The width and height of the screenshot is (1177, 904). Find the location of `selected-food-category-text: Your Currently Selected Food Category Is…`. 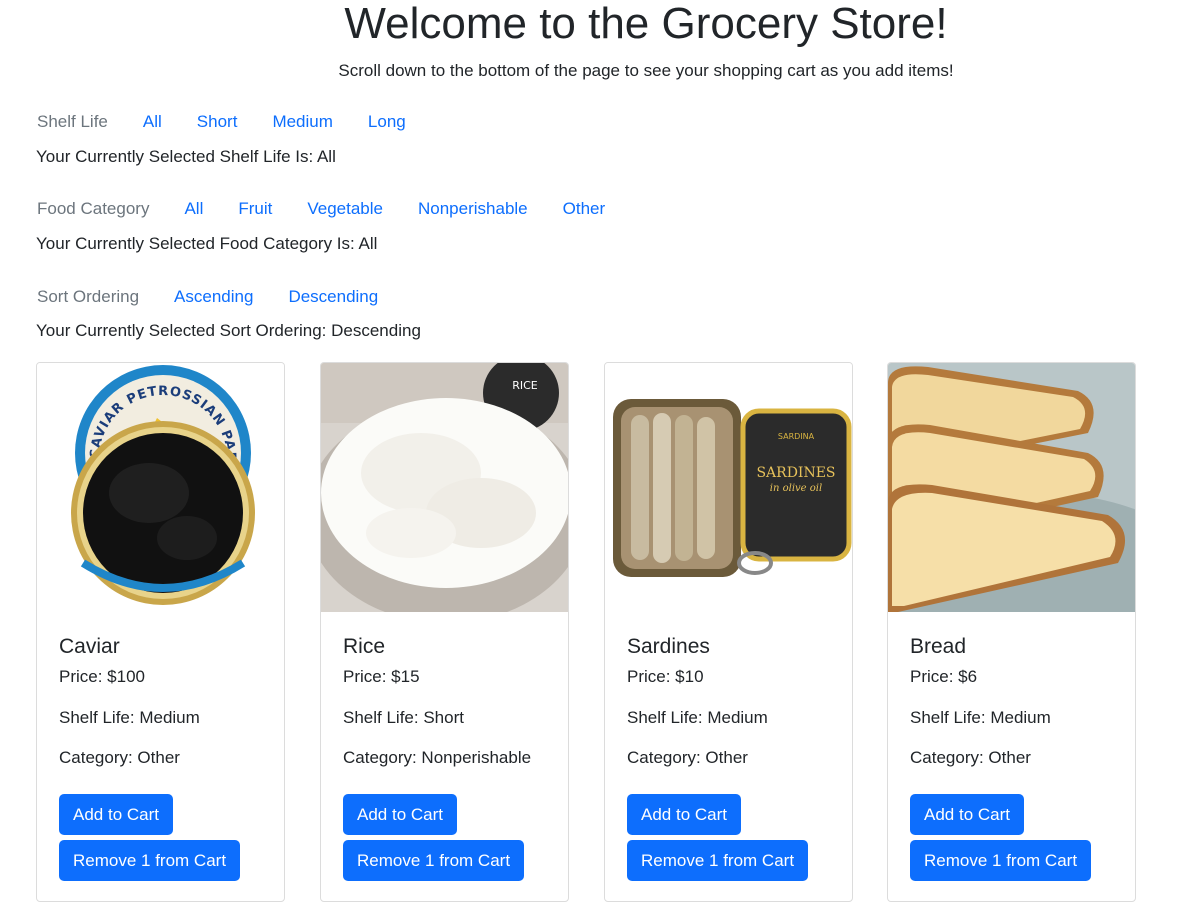

selected-food-category-text: Your Currently Selected Food Category Is… is located at coordinates (207, 243).